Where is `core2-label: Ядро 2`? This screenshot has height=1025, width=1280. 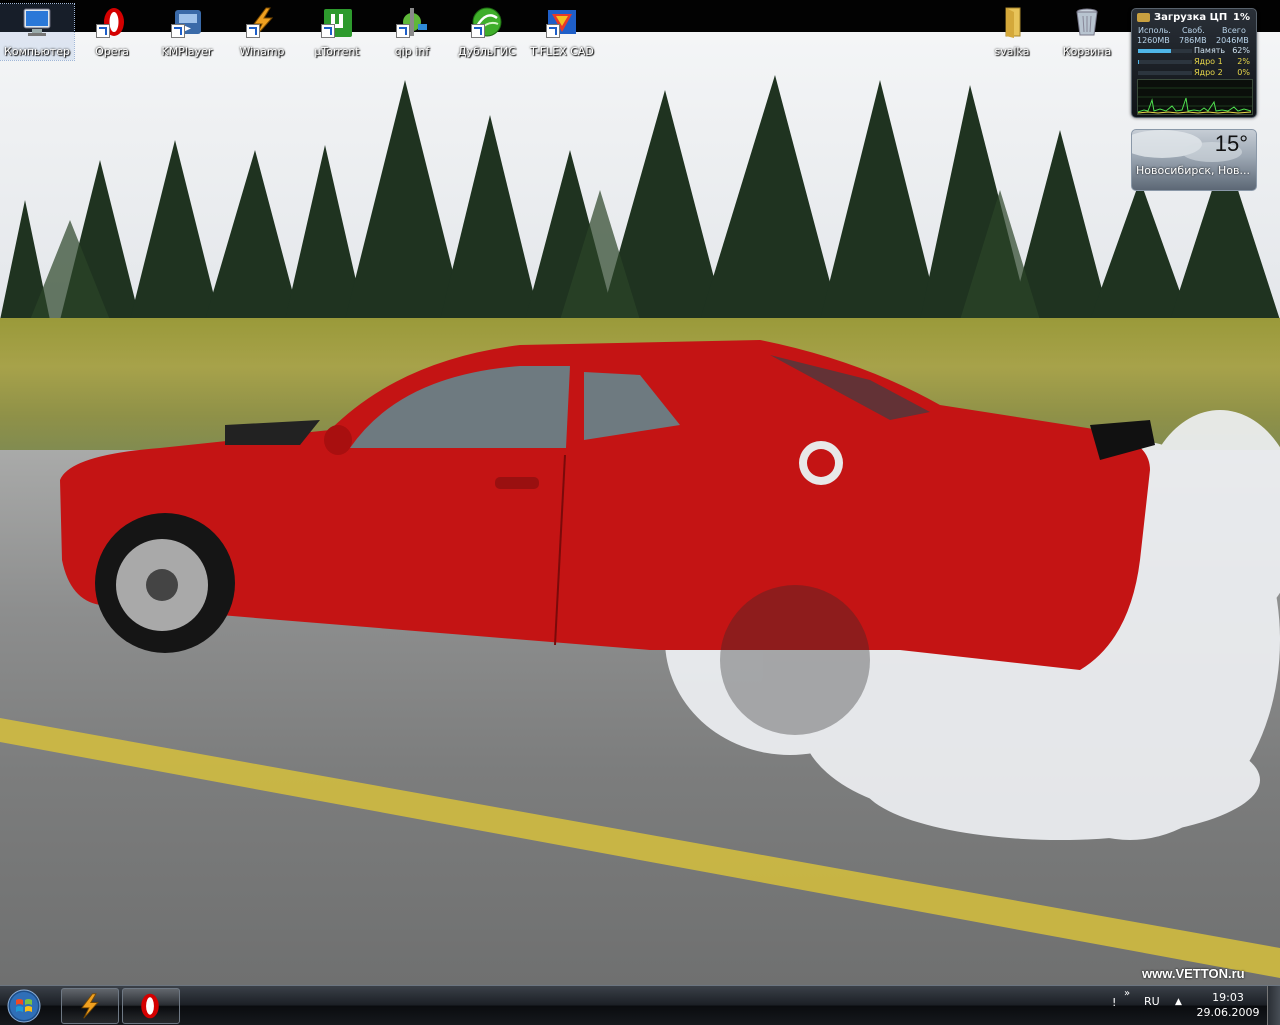 core2-label: Ядро 2 is located at coordinates (1208, 72).